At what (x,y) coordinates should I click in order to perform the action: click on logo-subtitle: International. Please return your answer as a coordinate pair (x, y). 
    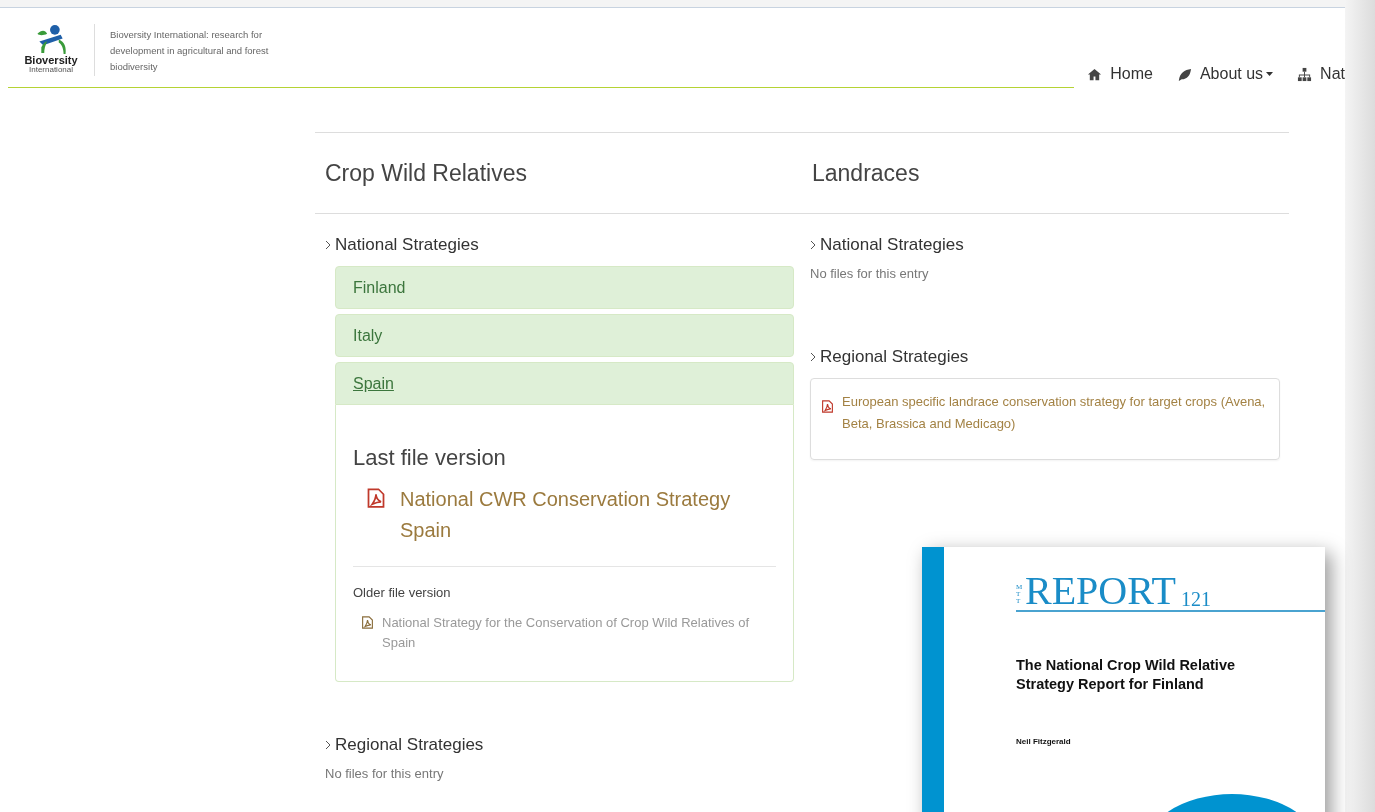
    Looking at the image, I should click on (51, 70).